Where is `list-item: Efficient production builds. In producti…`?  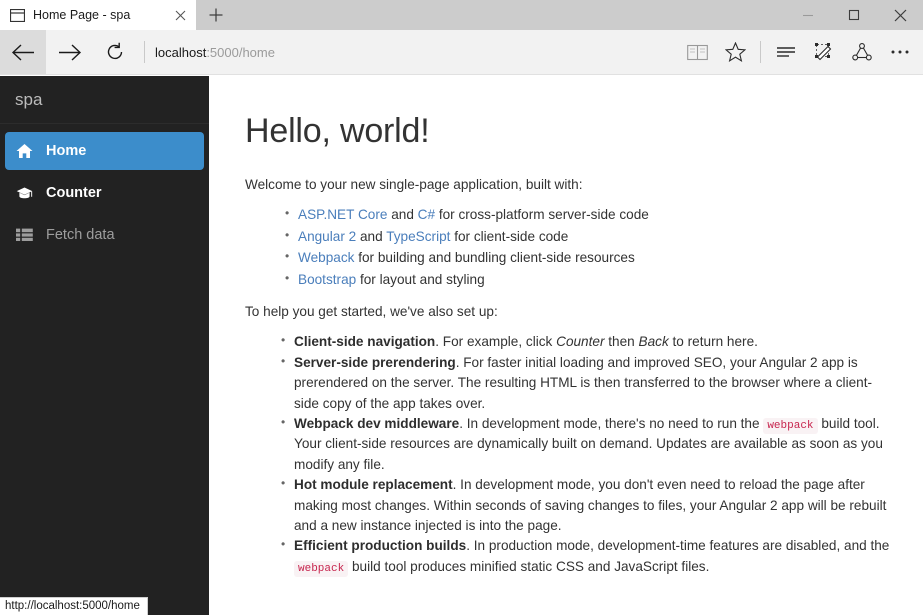
list-item: Efficient production builds. In producti… is located at coordinates (587, 556).